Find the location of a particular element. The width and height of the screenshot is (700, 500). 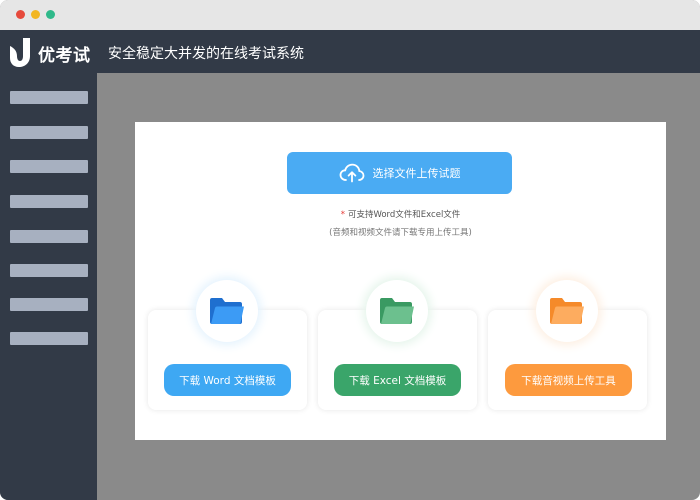

folder-icon-green is located at coordinates (397, 311).